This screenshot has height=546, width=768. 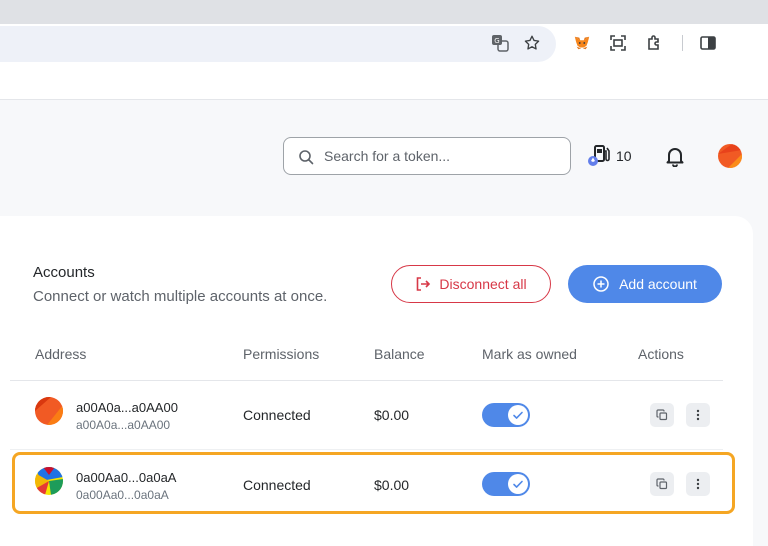 I want to click on star-icon, so click(x=532, y=43).